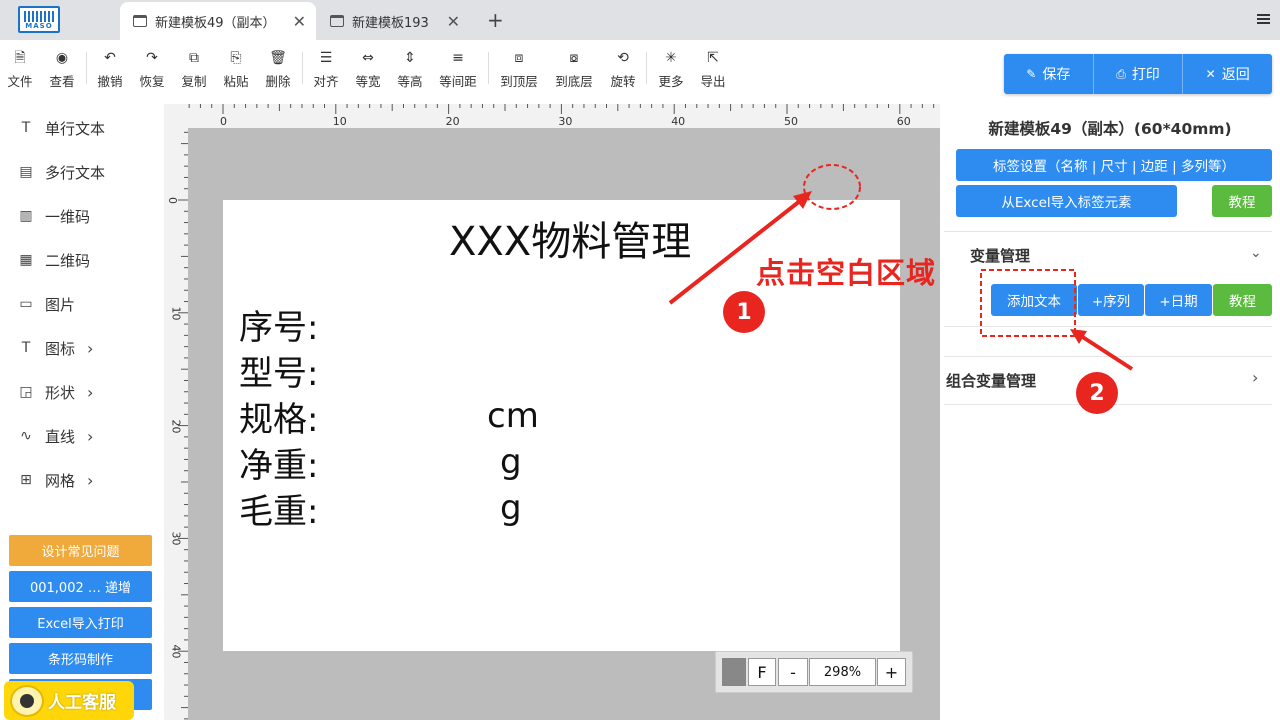 This screenshot has height=720, width=1280. What do you see at coordinates (903, 121) in the screenshot?
I see `ruler-label: 60` at bounding box center [903, 121].